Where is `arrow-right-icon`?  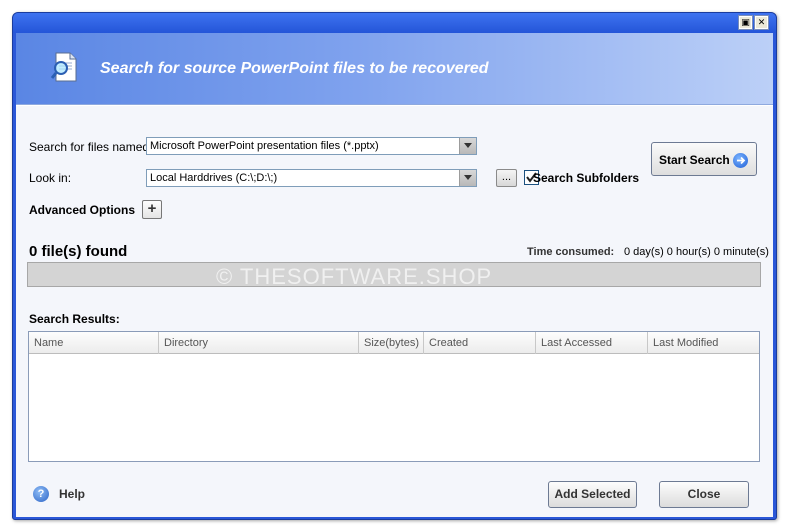
arrow-right-icon is located at coordinates (740, 160).